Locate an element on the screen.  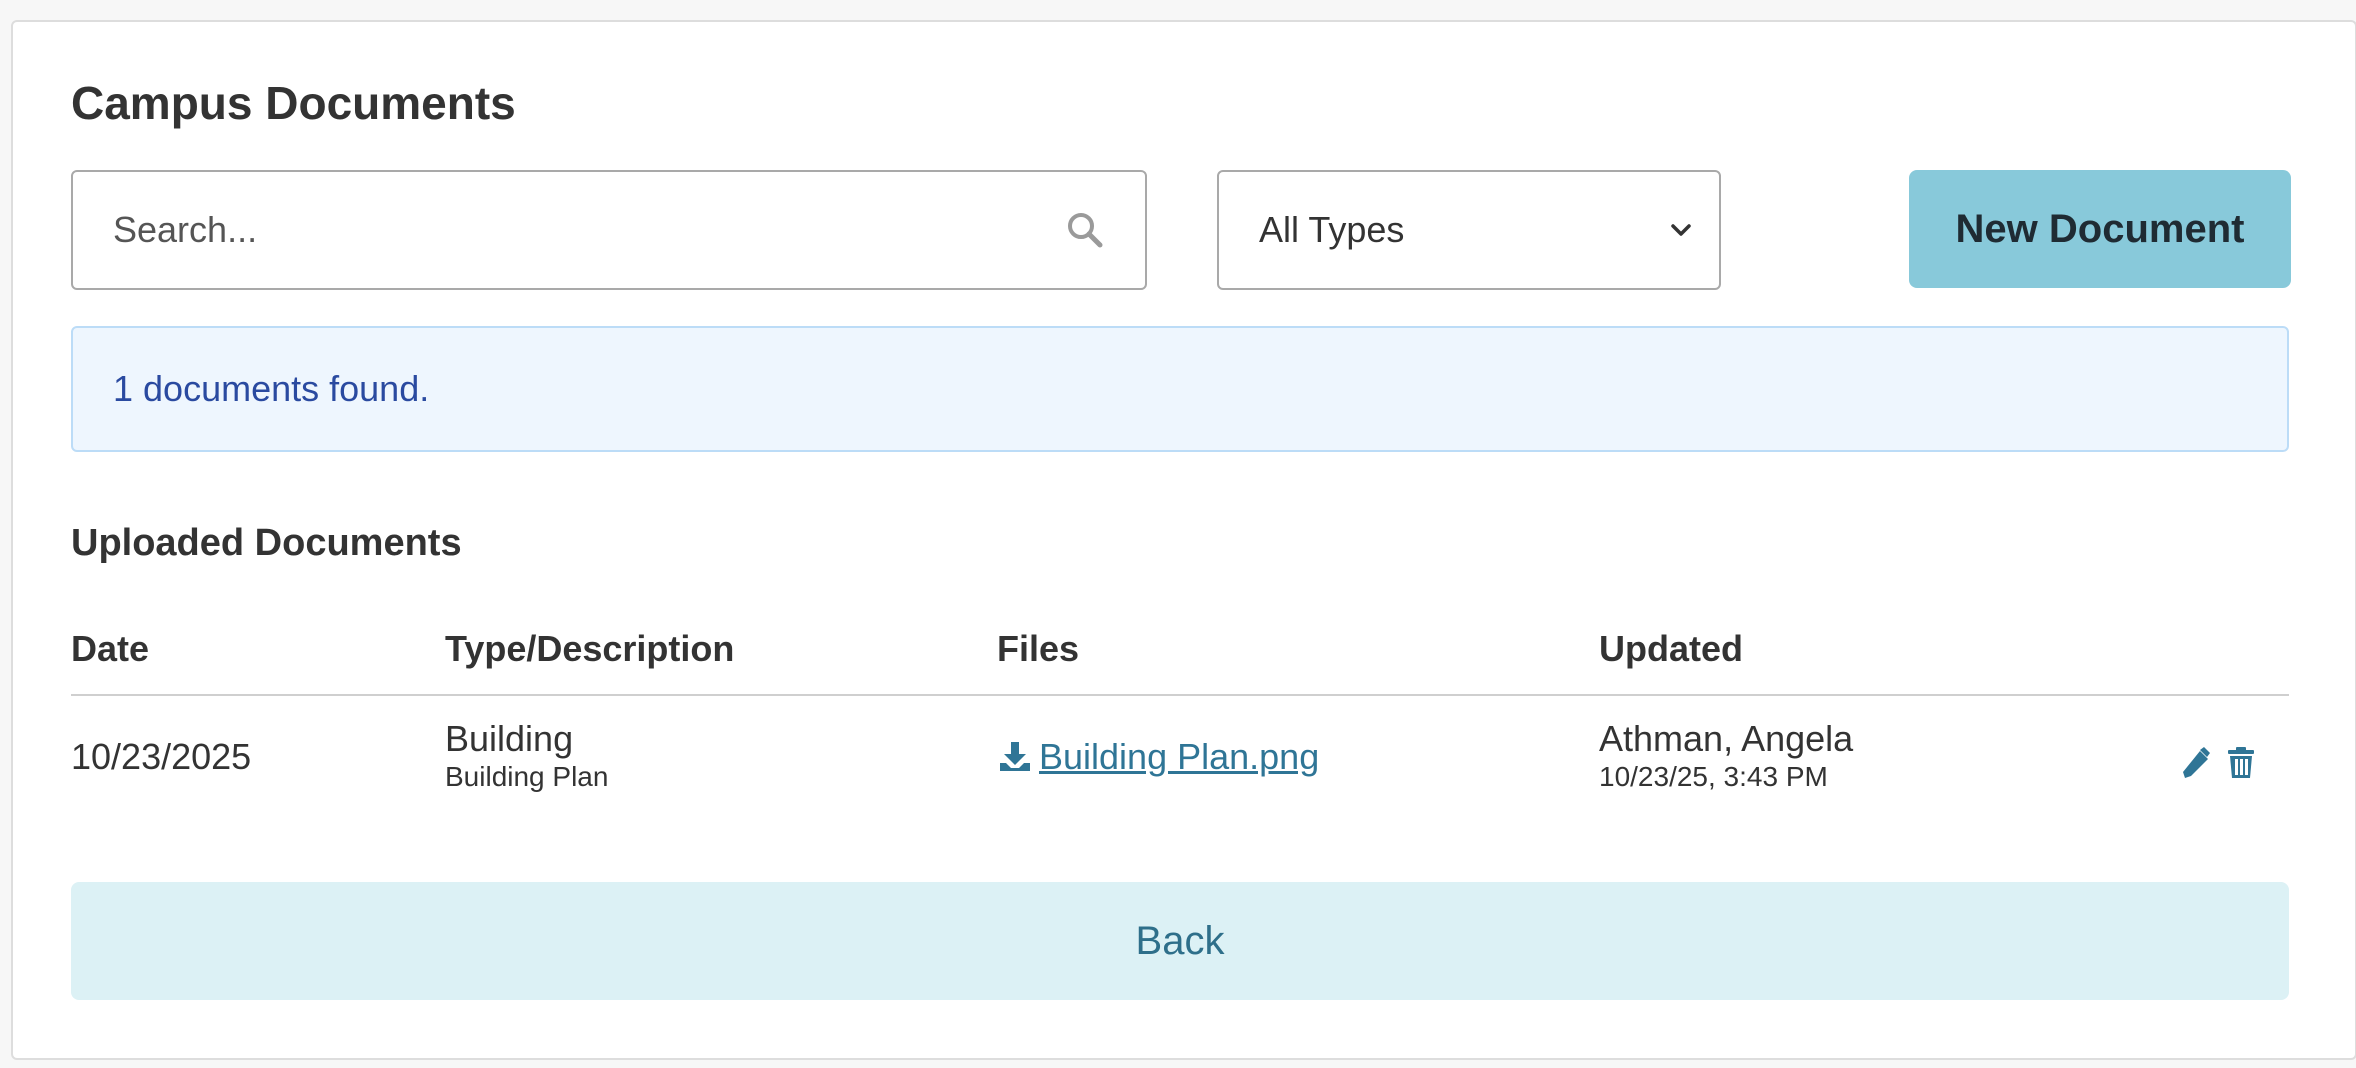
section-title: Uploaded Documents is located at coordinates (266, 543).